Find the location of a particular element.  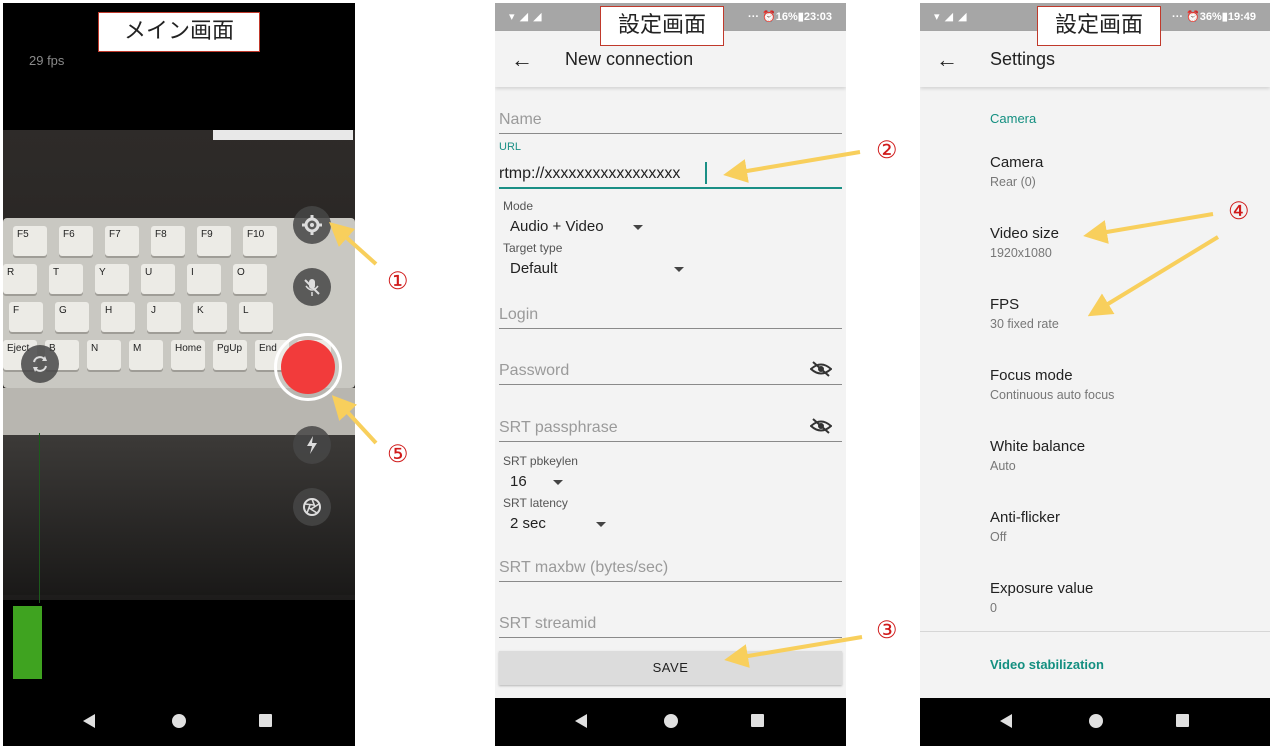

arrow-4b is located at coordinates (1153, 276).